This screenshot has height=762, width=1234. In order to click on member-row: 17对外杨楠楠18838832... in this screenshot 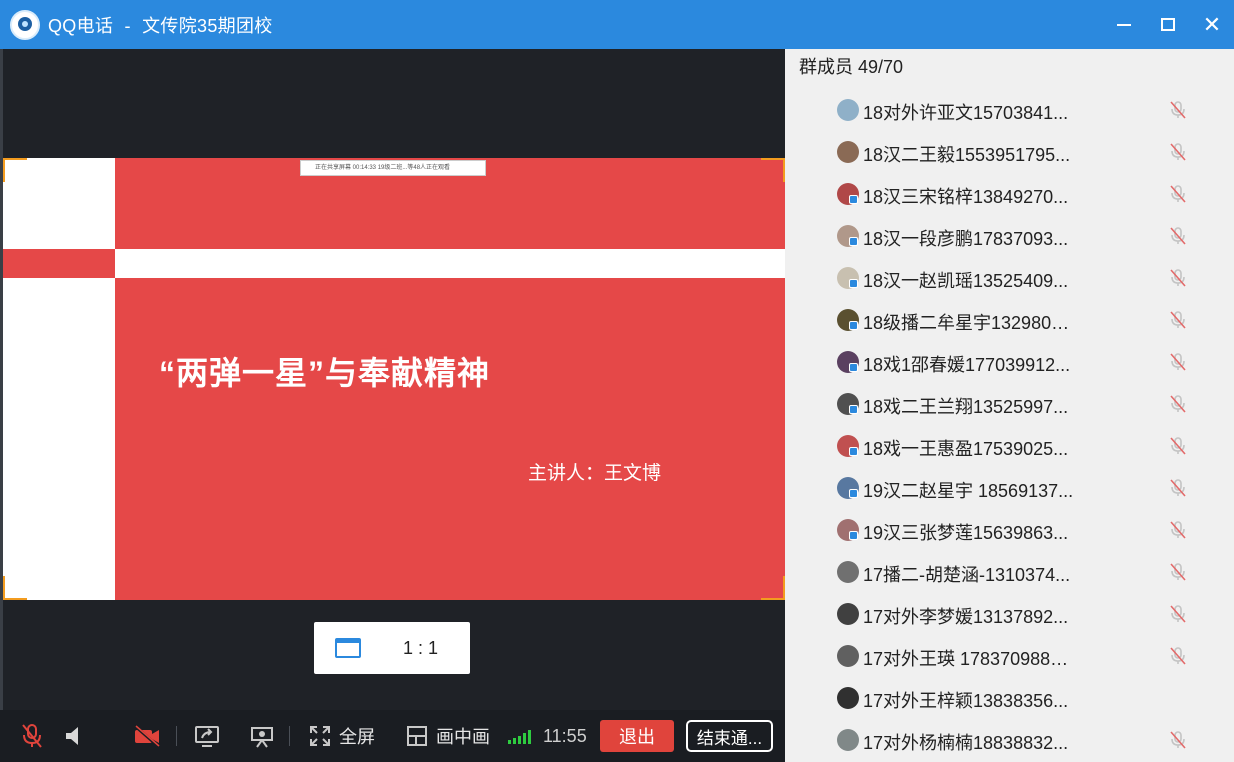, I will do `click(1009, 740)`.